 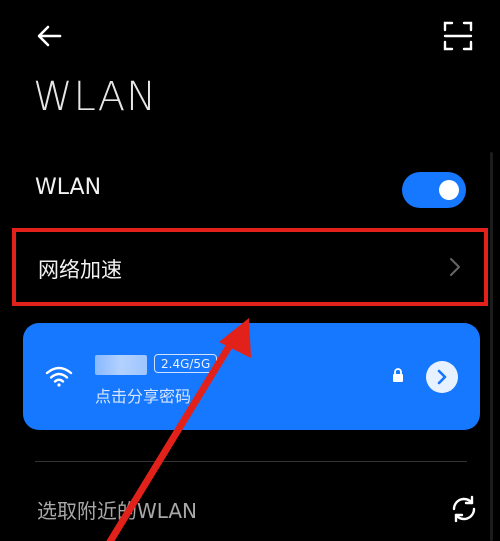 What do you see at coordinates (80, 270) in the screenshot?
I see `network-acceleration-label: 网络加速` at bounding box center [80, 270].